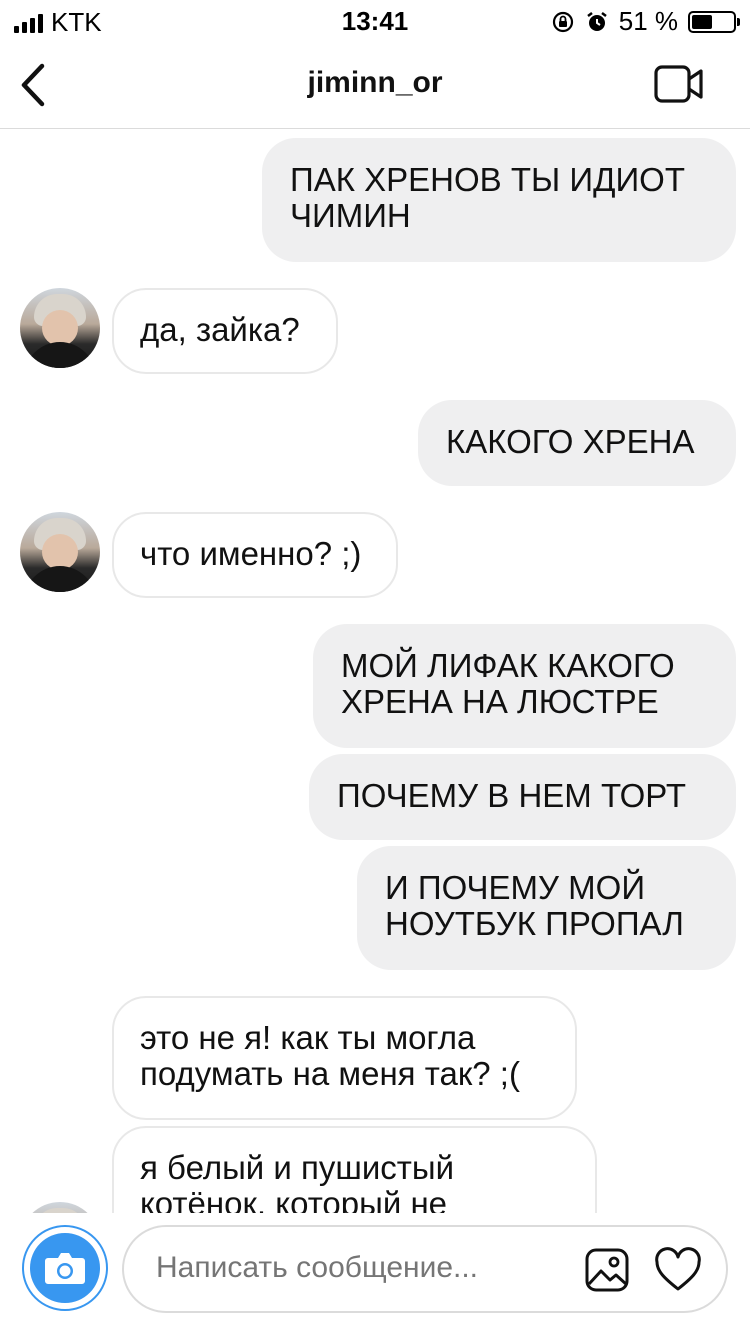 The width and height of the screenshot is (750, 1334). What do you see at coordinates (251, 553) in the screenshot?
I see `message-text-line: что именно? ;)` at bounding box center [251, 553].